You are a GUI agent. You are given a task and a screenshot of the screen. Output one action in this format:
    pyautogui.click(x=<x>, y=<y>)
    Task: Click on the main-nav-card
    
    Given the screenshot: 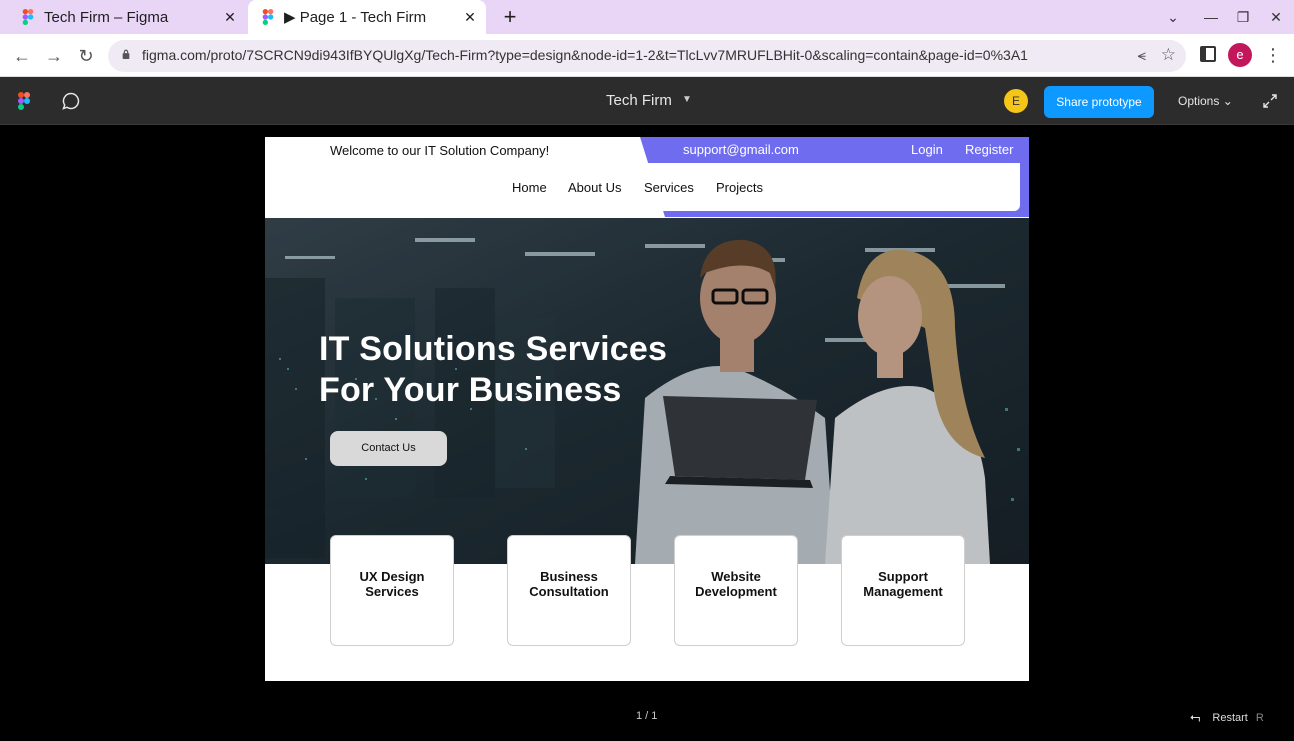 What is the action you would take?
    pyautogui.click(x=642, y=187)
    